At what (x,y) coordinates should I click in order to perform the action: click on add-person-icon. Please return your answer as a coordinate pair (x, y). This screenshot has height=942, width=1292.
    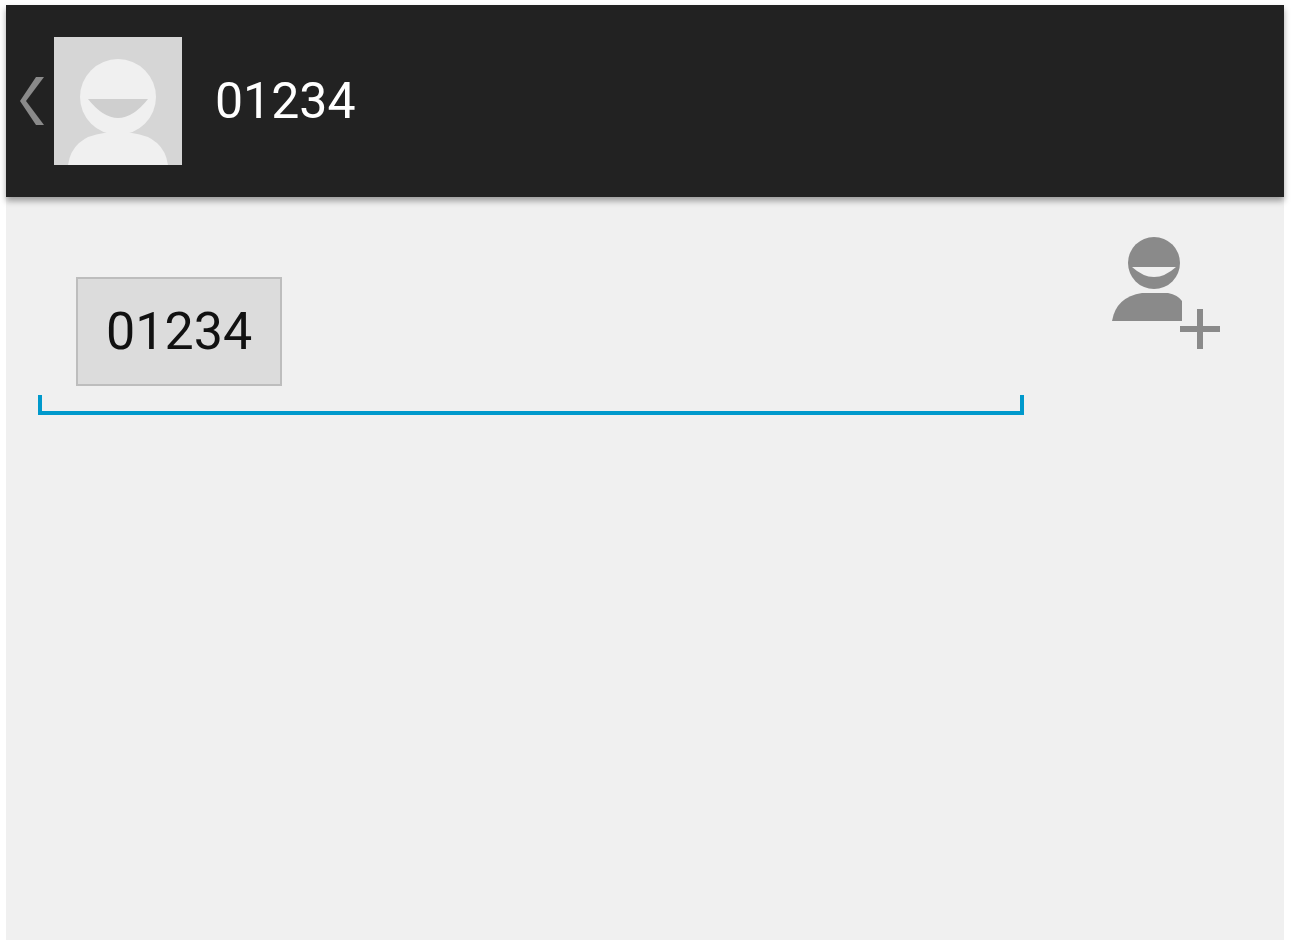
    Looking at the image, I should click on (1167, 293).